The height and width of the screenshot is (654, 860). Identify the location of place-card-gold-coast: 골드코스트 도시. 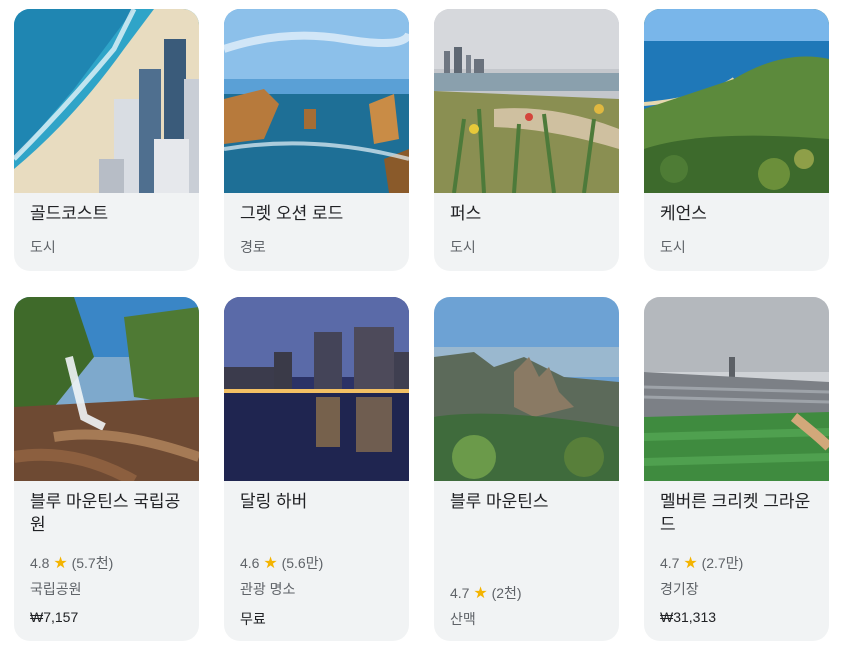
(106, 140).